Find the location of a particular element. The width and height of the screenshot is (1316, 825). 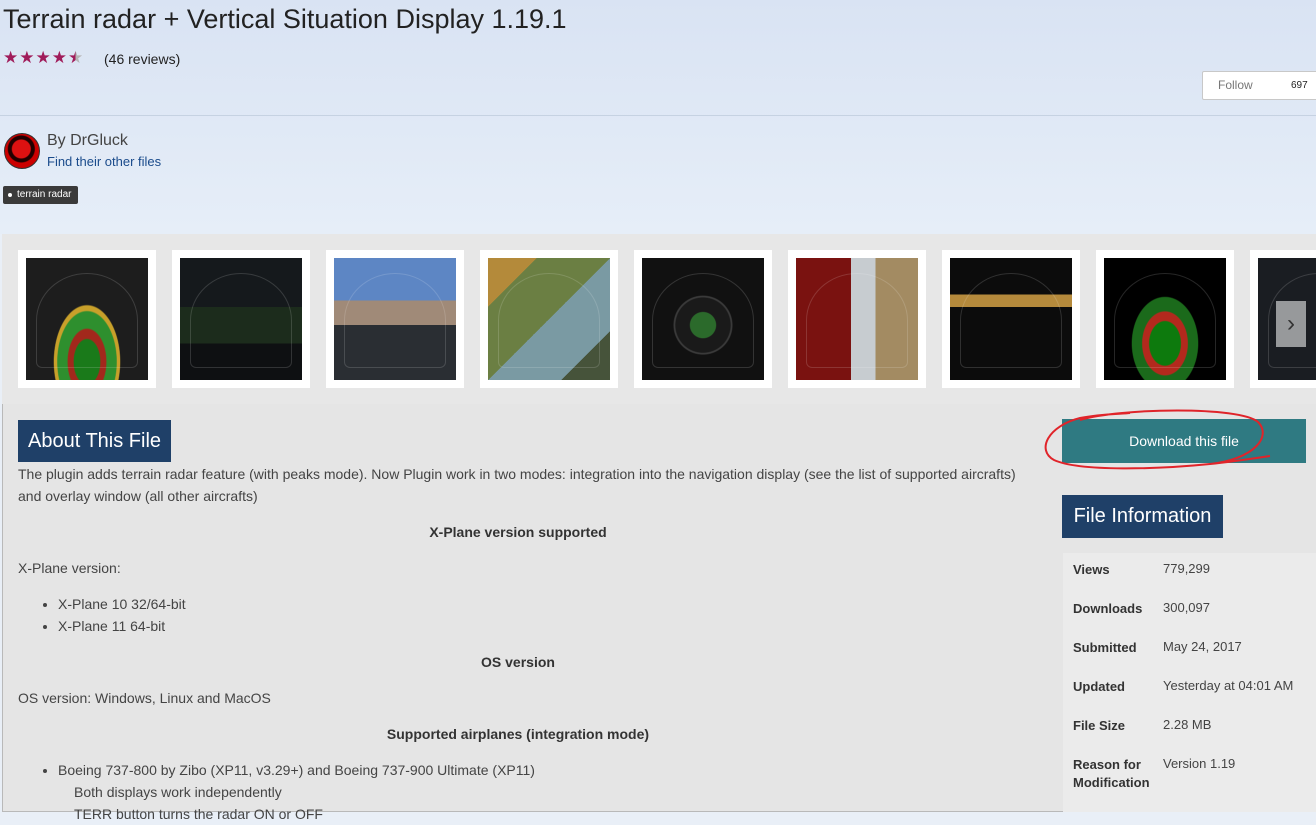

info-row-file-size: File Size 2.28 MB is located at coordinates (1189, 728).